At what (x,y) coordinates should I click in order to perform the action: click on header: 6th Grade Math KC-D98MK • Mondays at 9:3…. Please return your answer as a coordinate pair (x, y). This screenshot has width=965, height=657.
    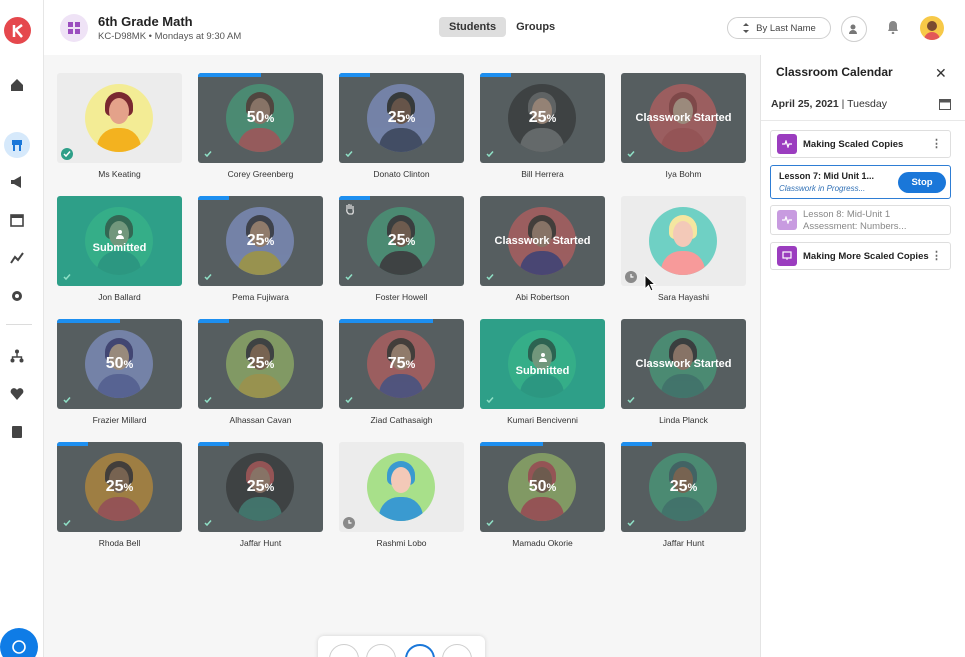
    Looking at the image, I should click on (504, 27).